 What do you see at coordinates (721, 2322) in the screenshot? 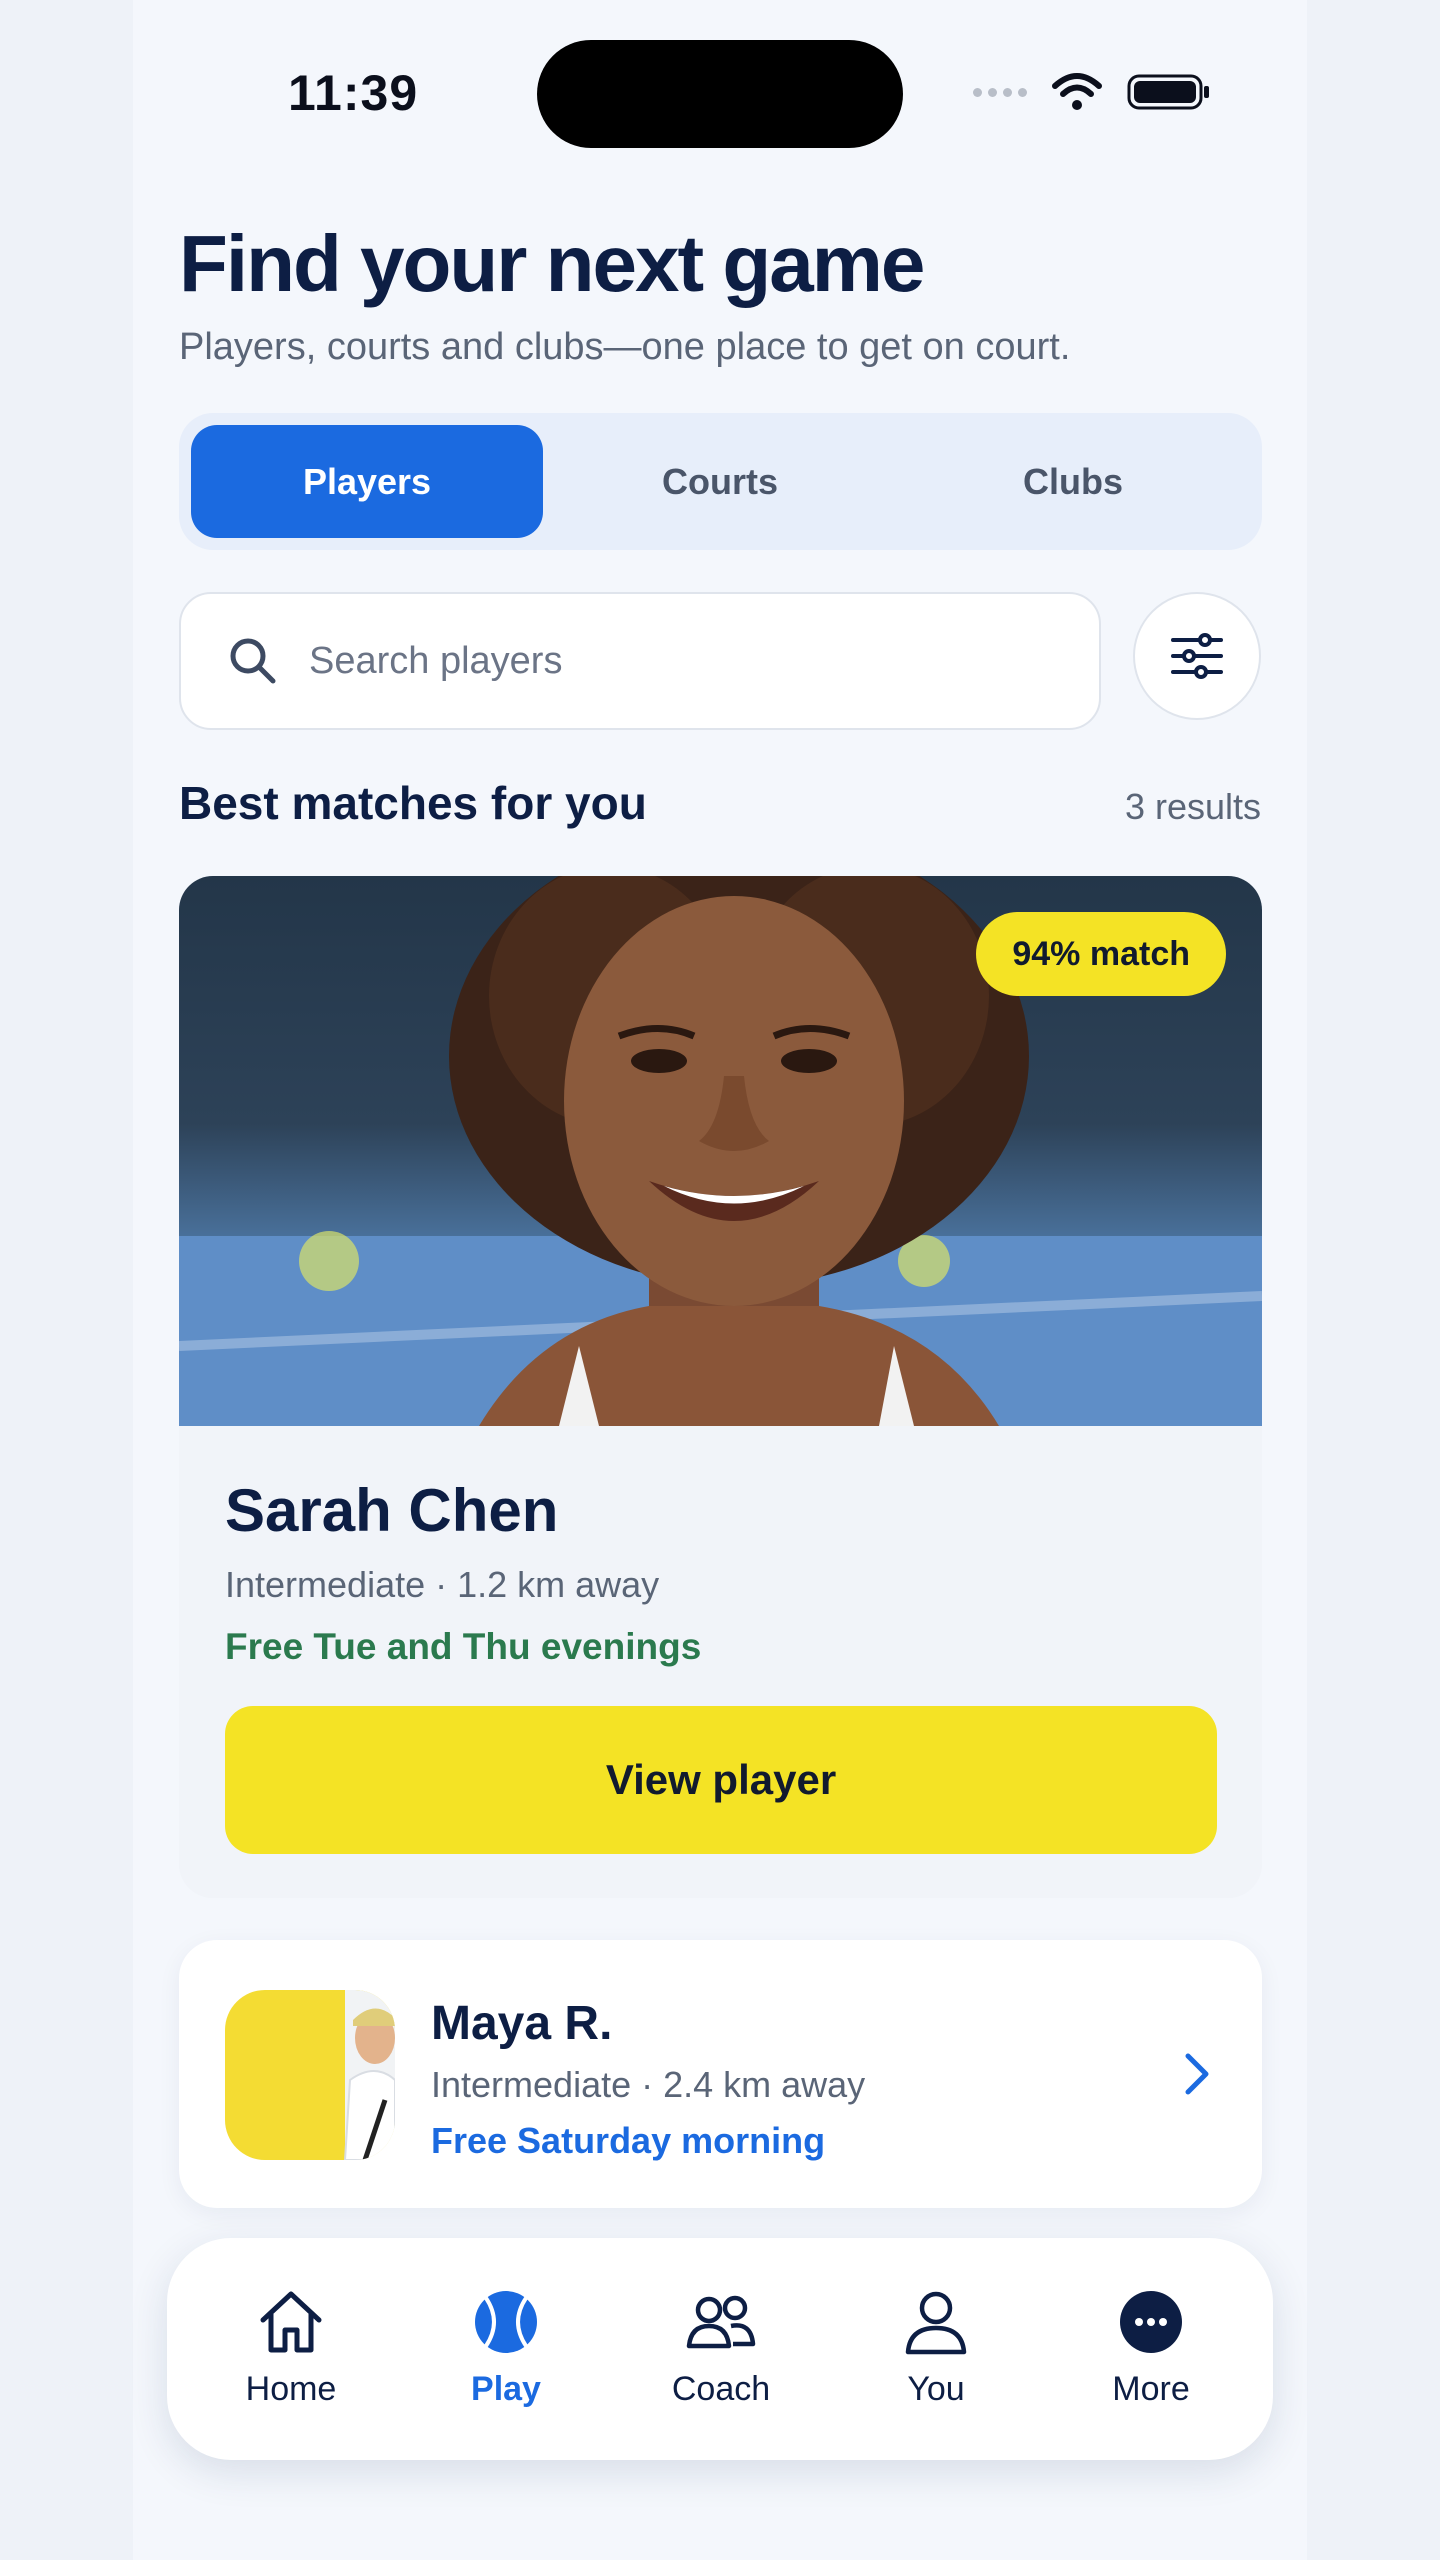
I see `people-icon` at bounding box center [721, 2322].